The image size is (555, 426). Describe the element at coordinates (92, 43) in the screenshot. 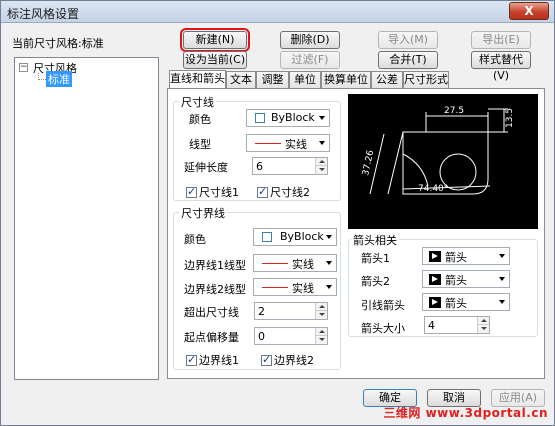

I see `current-style-value: 标准` at that location.